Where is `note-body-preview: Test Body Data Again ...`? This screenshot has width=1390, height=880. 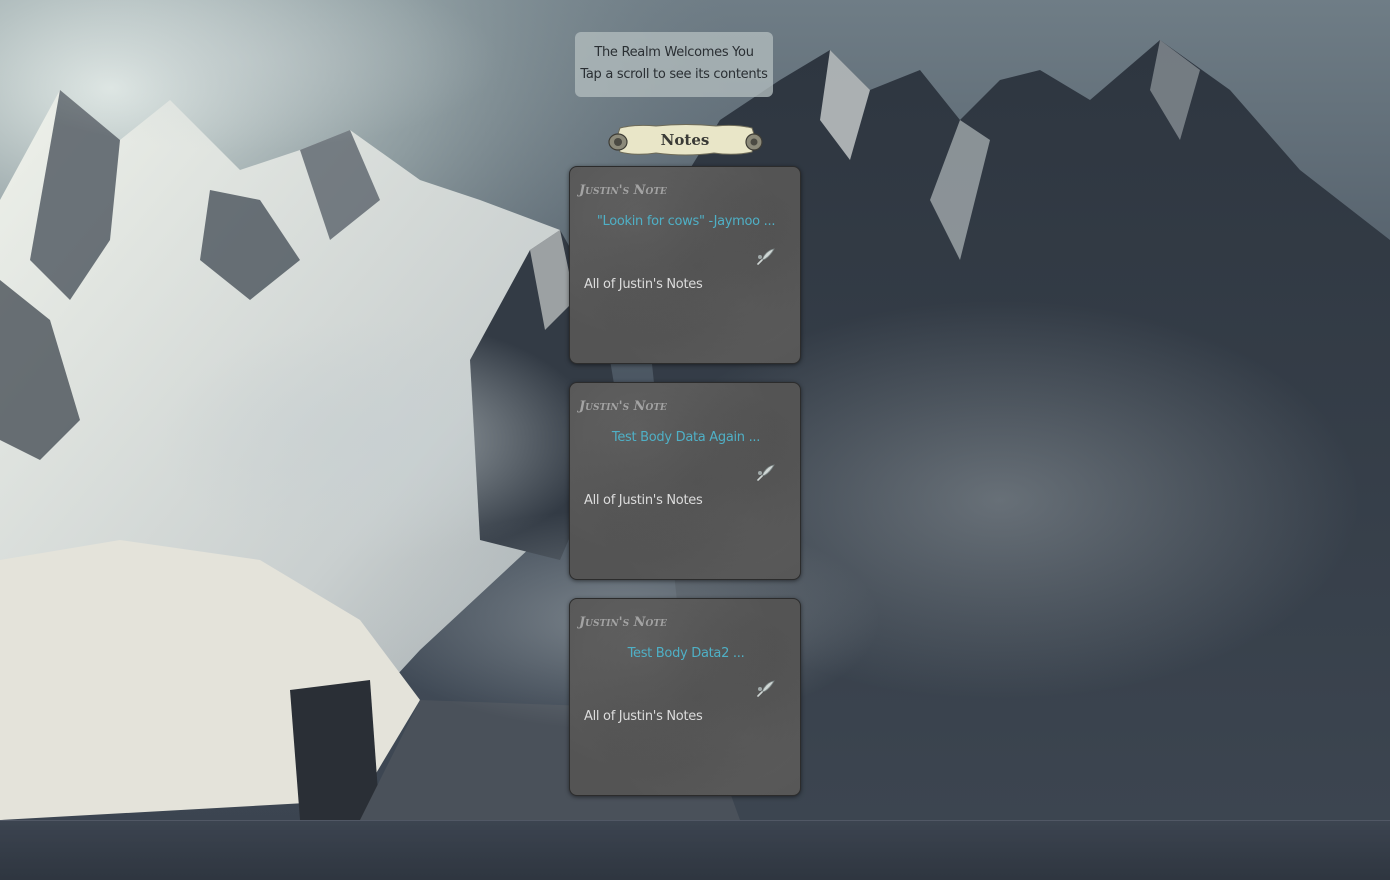
note-body-preview: Test Body Data Again ... is located at coordinates (686, 437).